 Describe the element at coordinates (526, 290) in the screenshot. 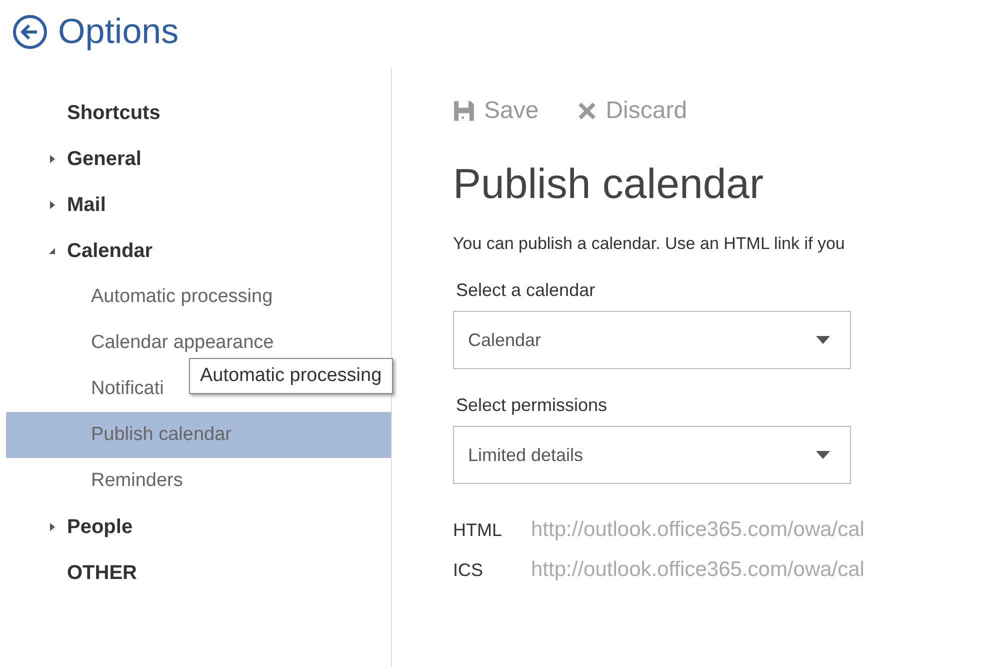

I see `field-label: Select a calendar` at that location.